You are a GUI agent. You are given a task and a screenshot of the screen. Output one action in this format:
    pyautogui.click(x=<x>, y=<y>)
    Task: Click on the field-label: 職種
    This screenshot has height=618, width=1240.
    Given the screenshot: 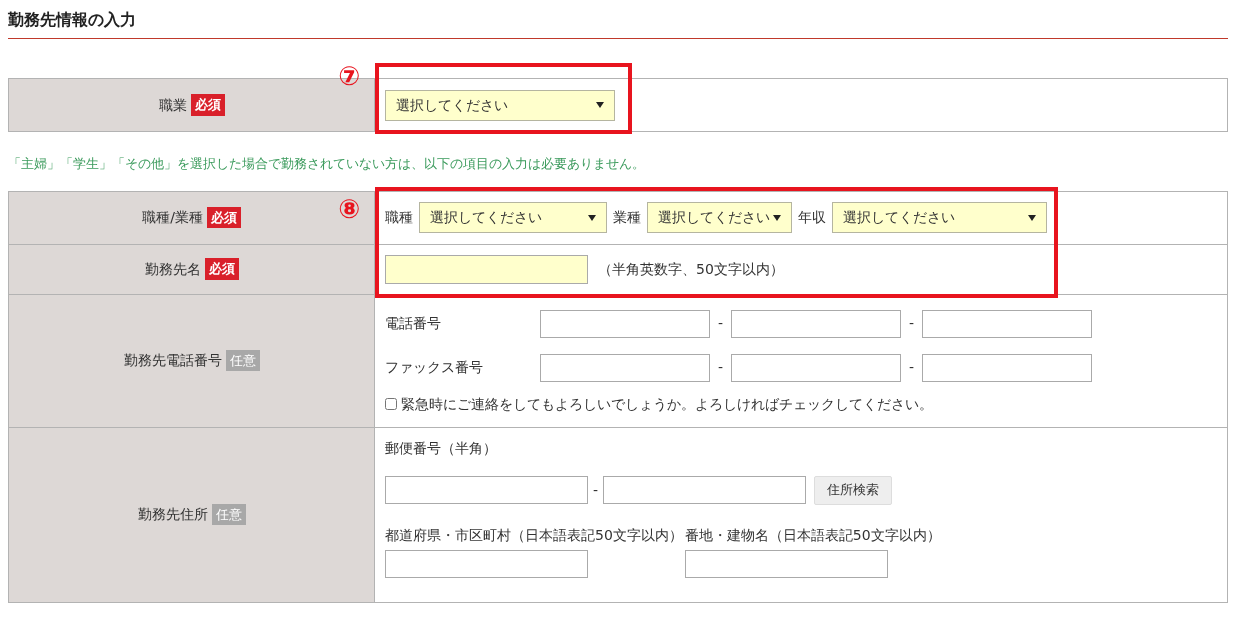 What is the action you would take?
    pyautogui.click(x=399, y=217)
    